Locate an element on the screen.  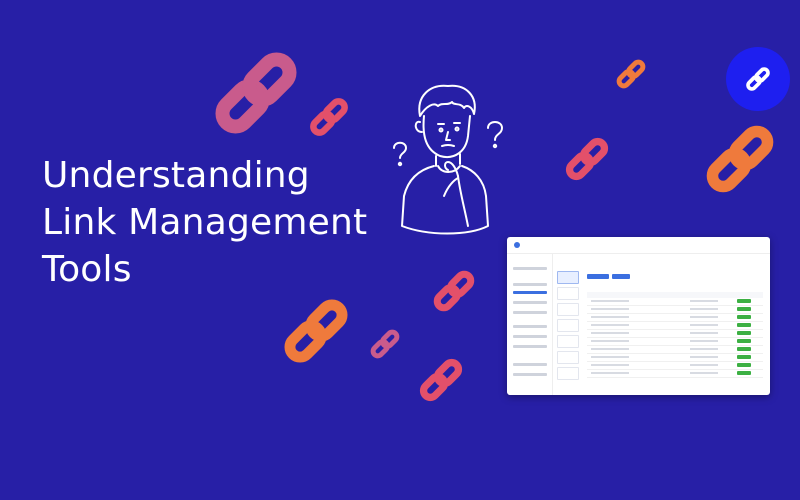
link-badge is located at coordinates (758, 79).